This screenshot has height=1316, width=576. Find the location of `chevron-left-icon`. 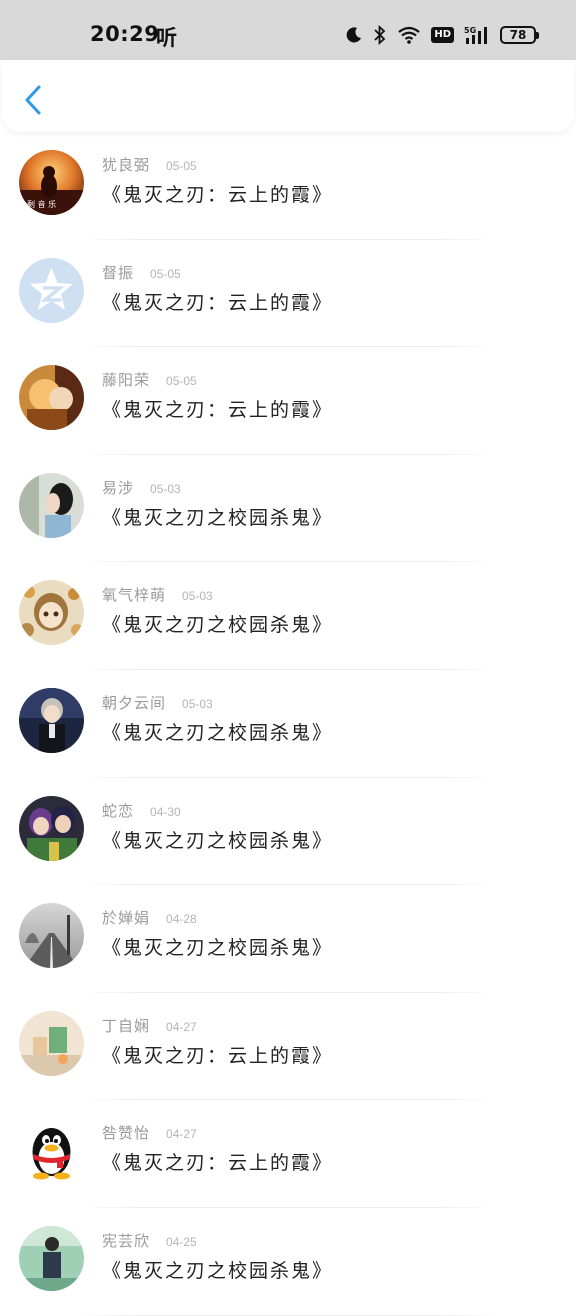

chevron-left-icon is located at coordinates (33, 100).